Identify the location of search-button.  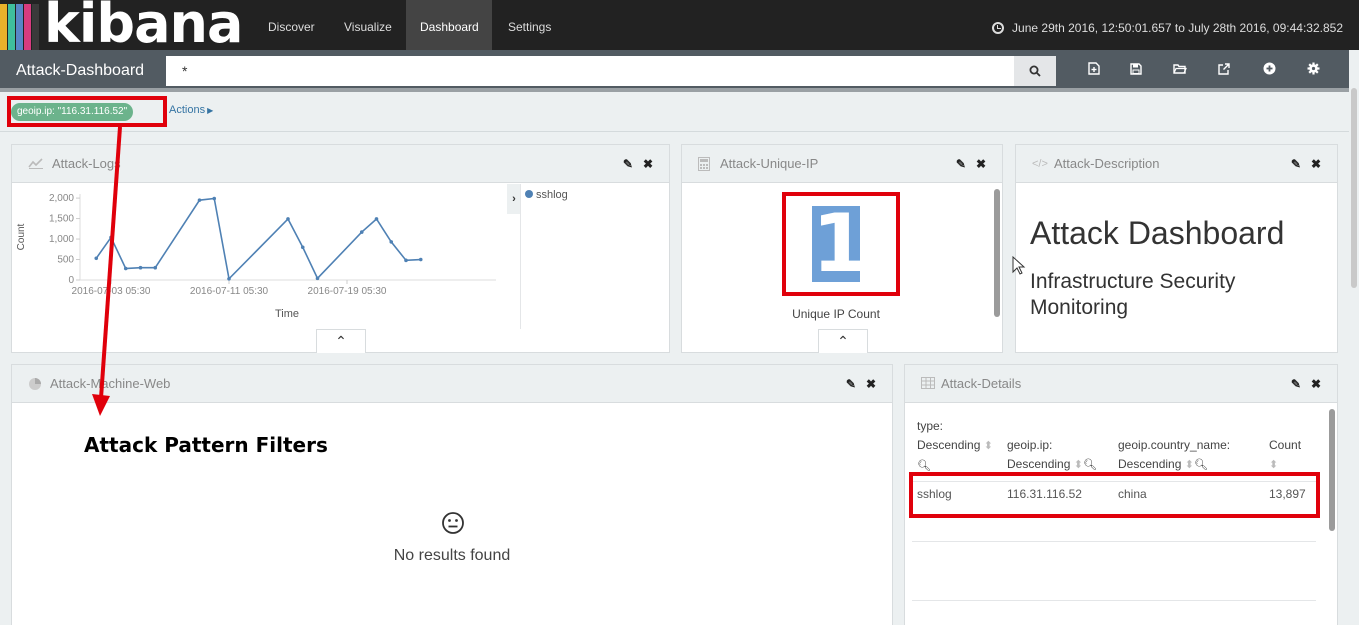
(1035, 71).